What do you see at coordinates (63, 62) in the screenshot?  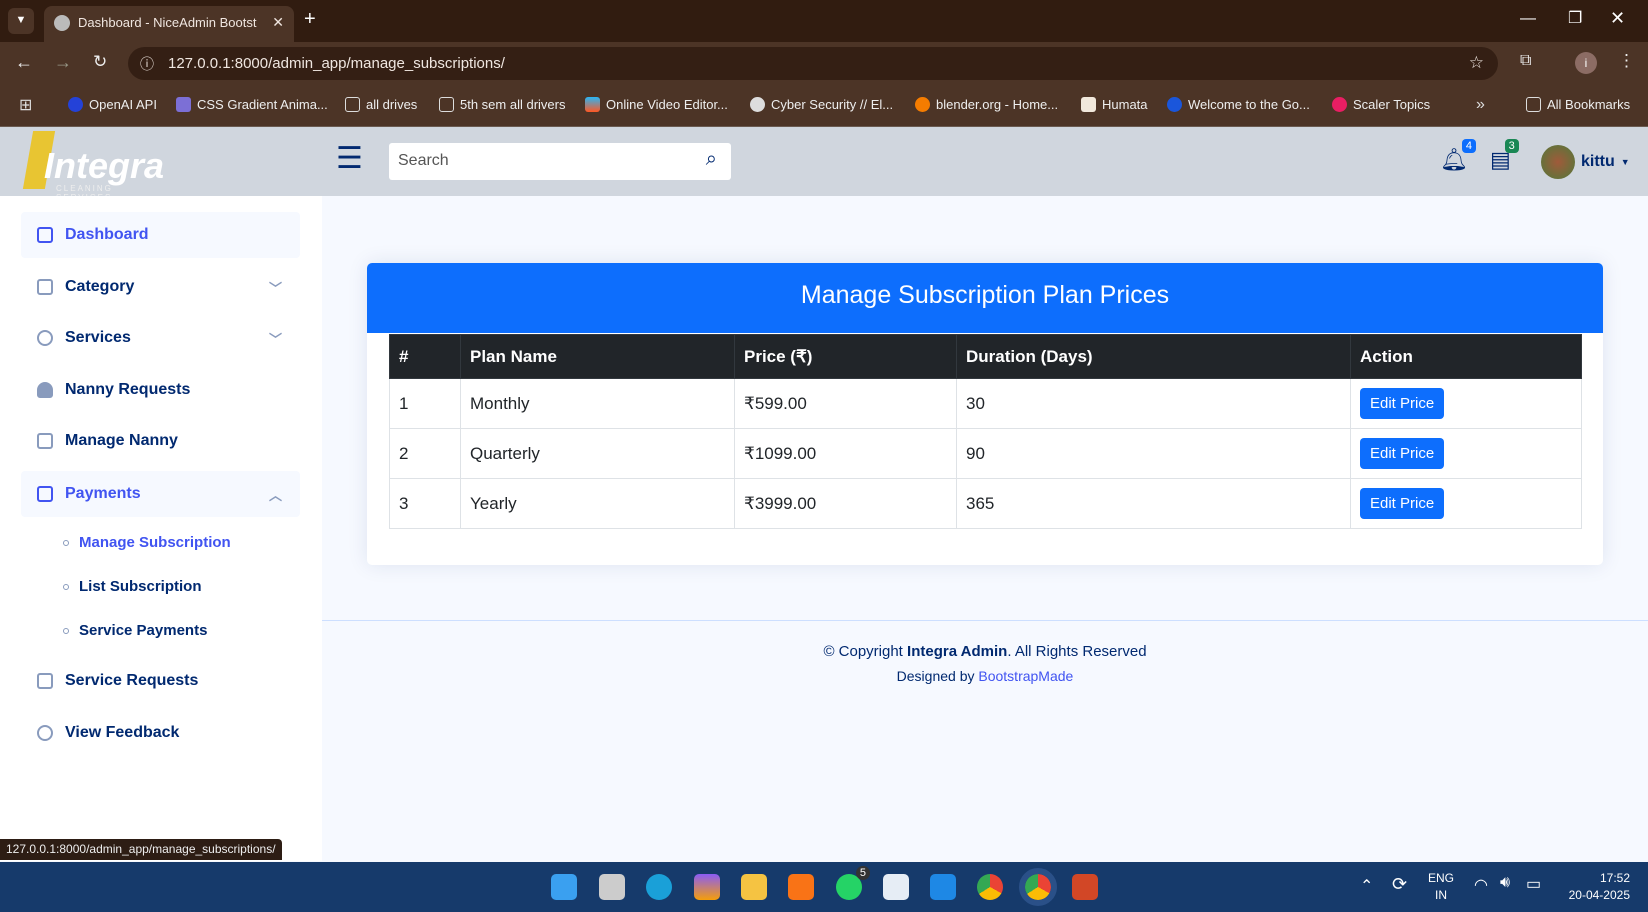 I see `forward-icon: →` at bounding box center [63, 62].